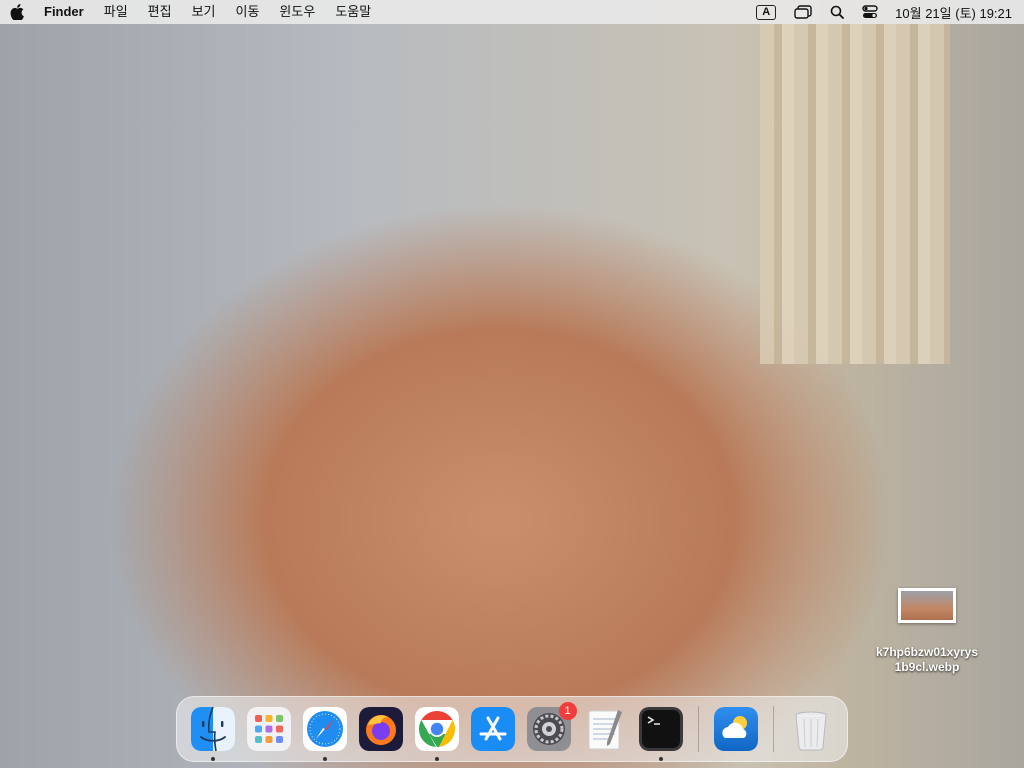 This screenshot has width=1024, height=768. I want to click on dock-firefox, so click(381, 729).